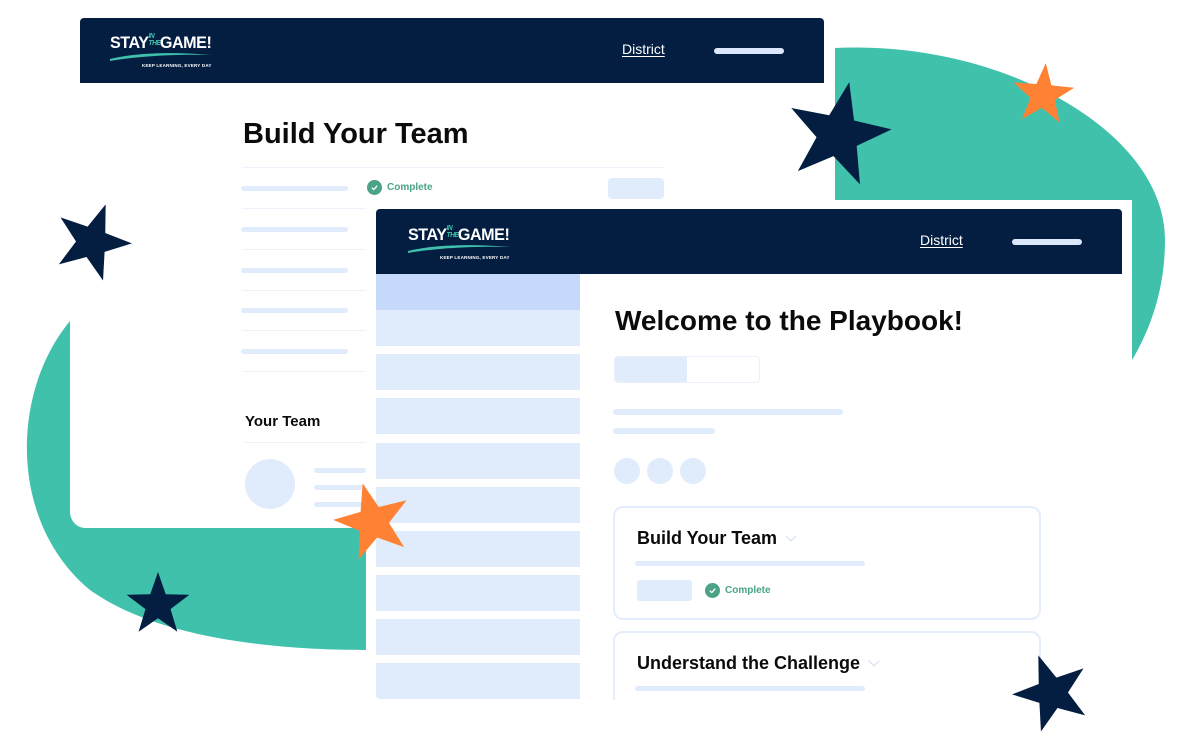 The image size is (1200, 750). I want to click on progress-fill, so click(651, 369).